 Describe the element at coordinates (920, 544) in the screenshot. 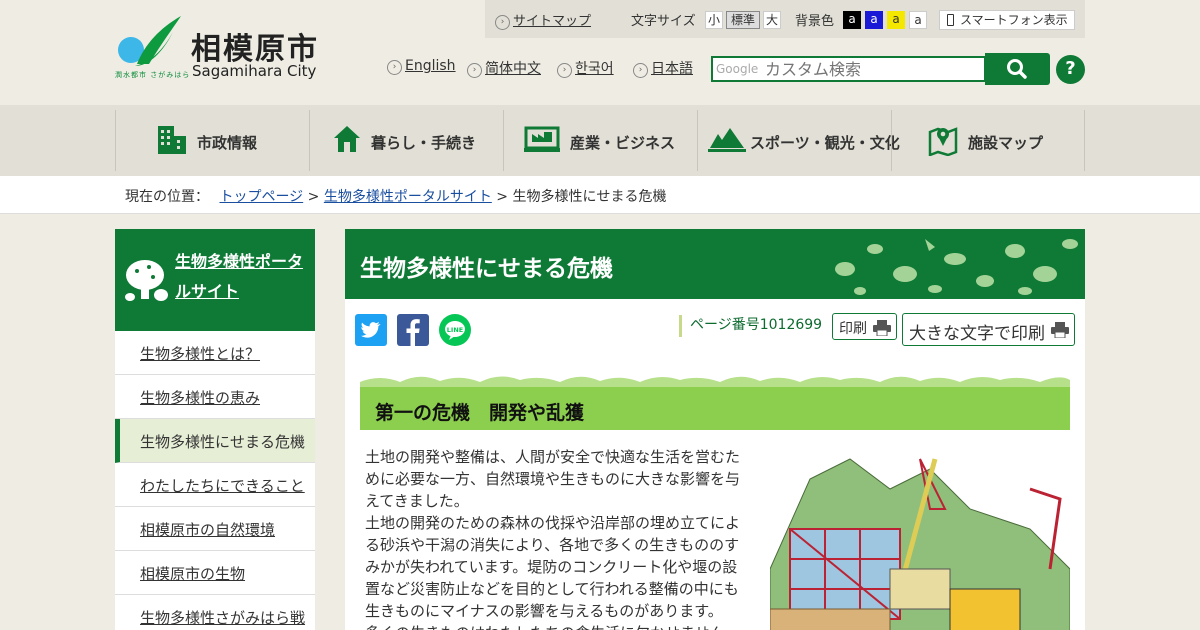

I see `development-illustration` at that location.